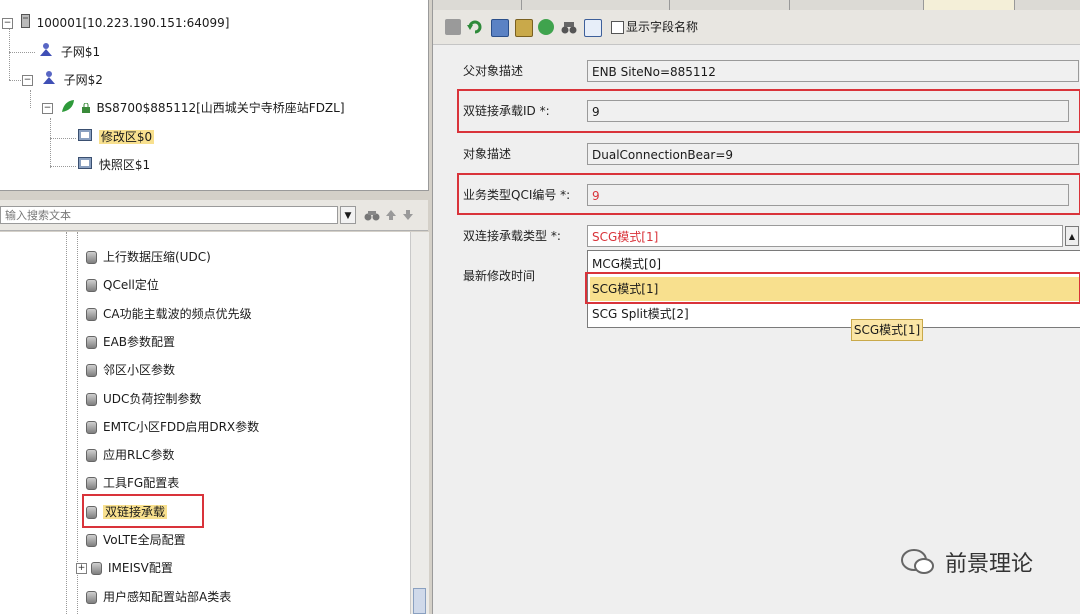  Describe the element at coordinates (517, 195) in the screenshot. I see `qci-label: 业务类型QCI编号 *:` at that location.